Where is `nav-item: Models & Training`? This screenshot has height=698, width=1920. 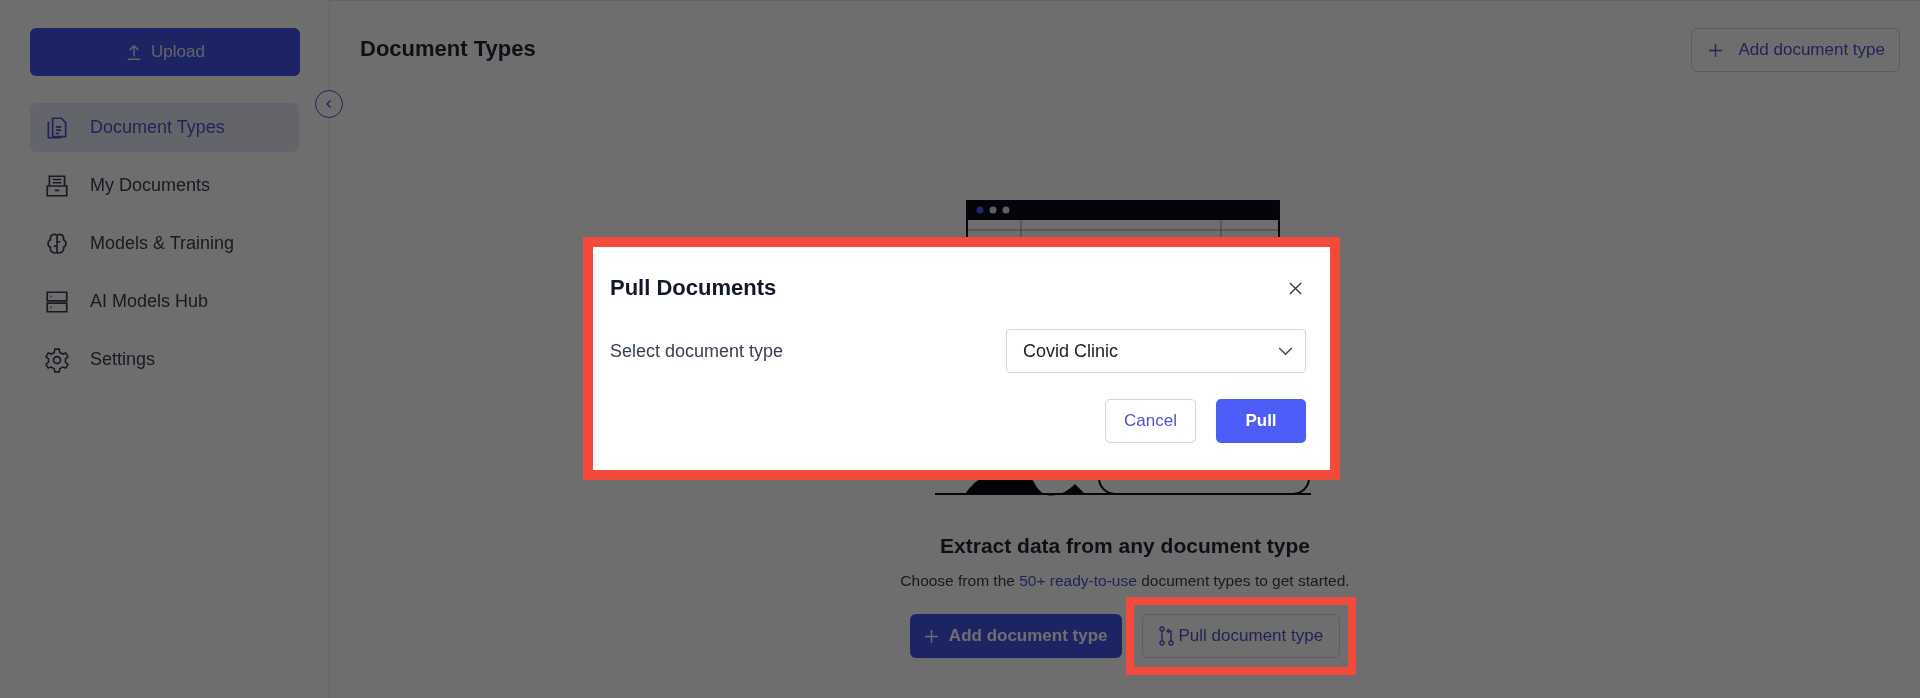 nav-item: Models & Training is located at coordinates (164, 243).